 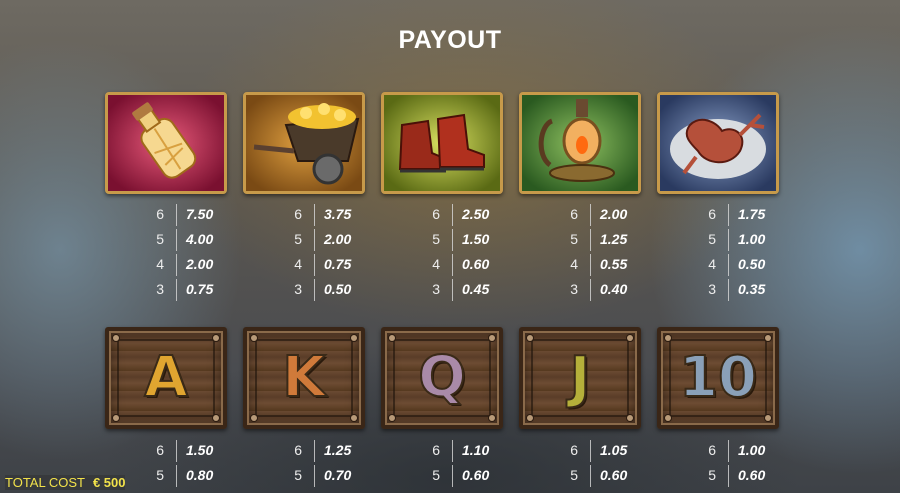 I want to click on pay-row: 4 0.60, so click(x=442, y=266).